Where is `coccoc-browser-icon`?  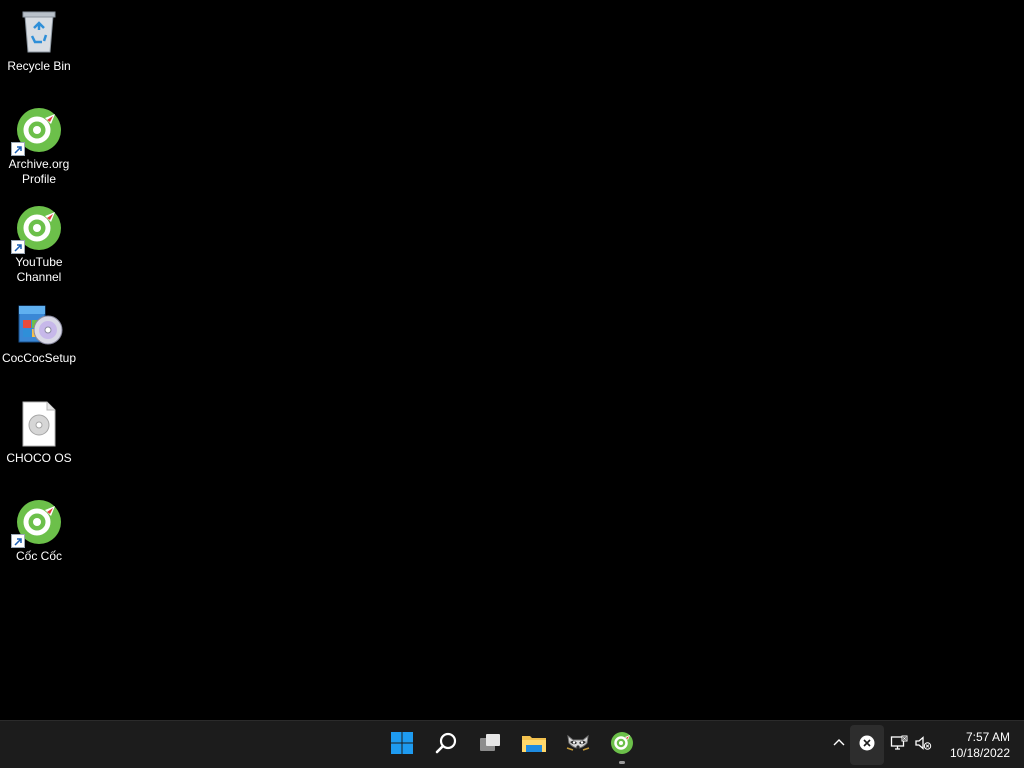 coccoc-browser-icon is located at coordinates (622, 745).